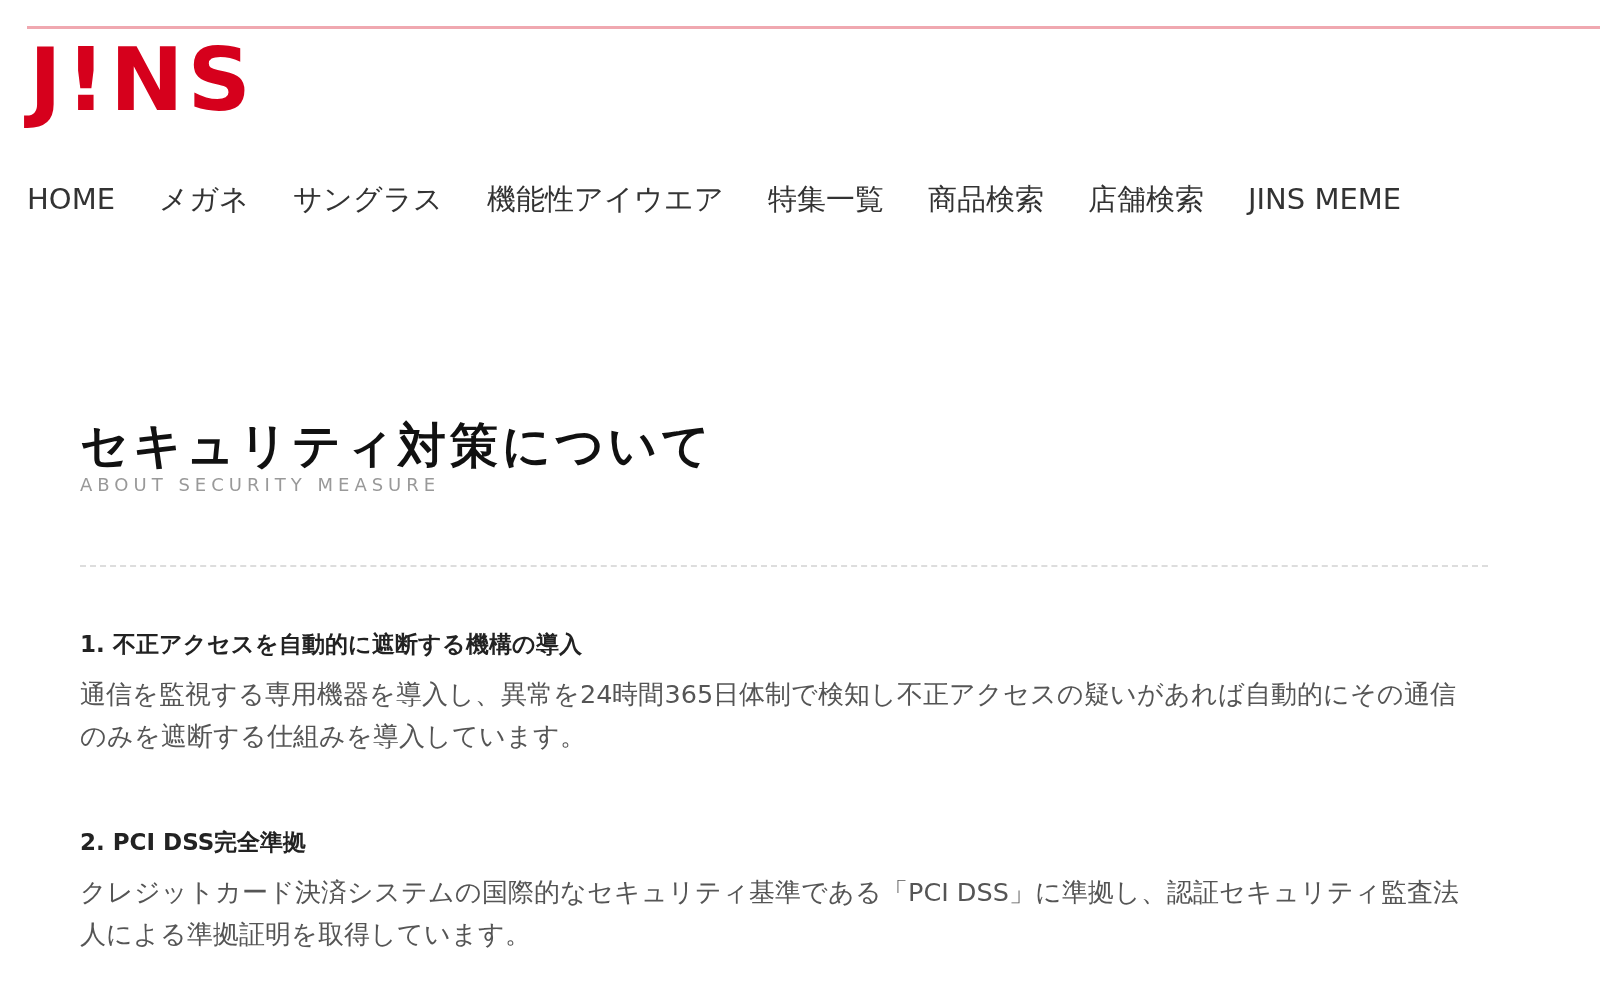  Describe the element at coordinates (331, 645) in the screenshot. I see `section-heading: 1. 不正アクセスを自動的に遮断する機構の導入` at that location.